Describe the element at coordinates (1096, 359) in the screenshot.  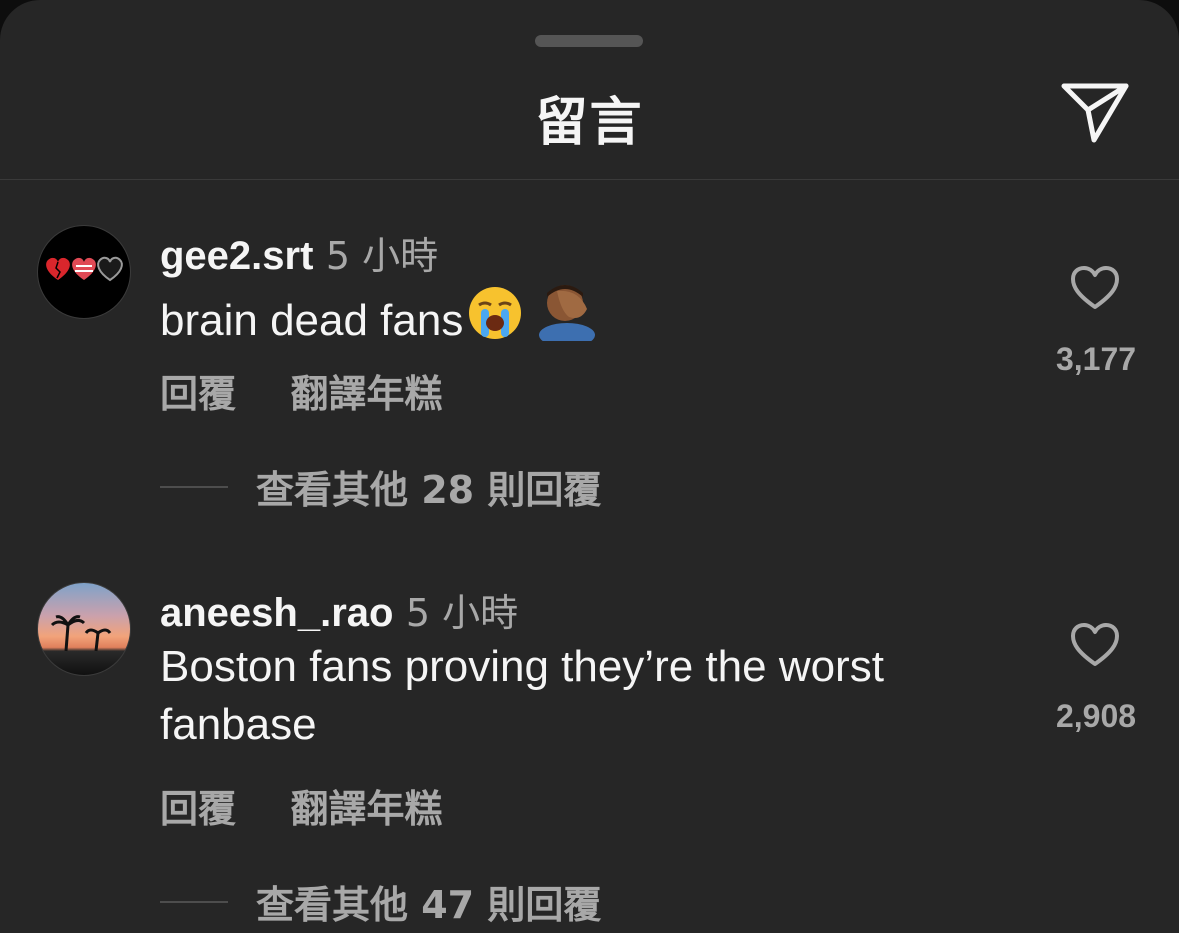
I see `like-count: 3,177` at that location.